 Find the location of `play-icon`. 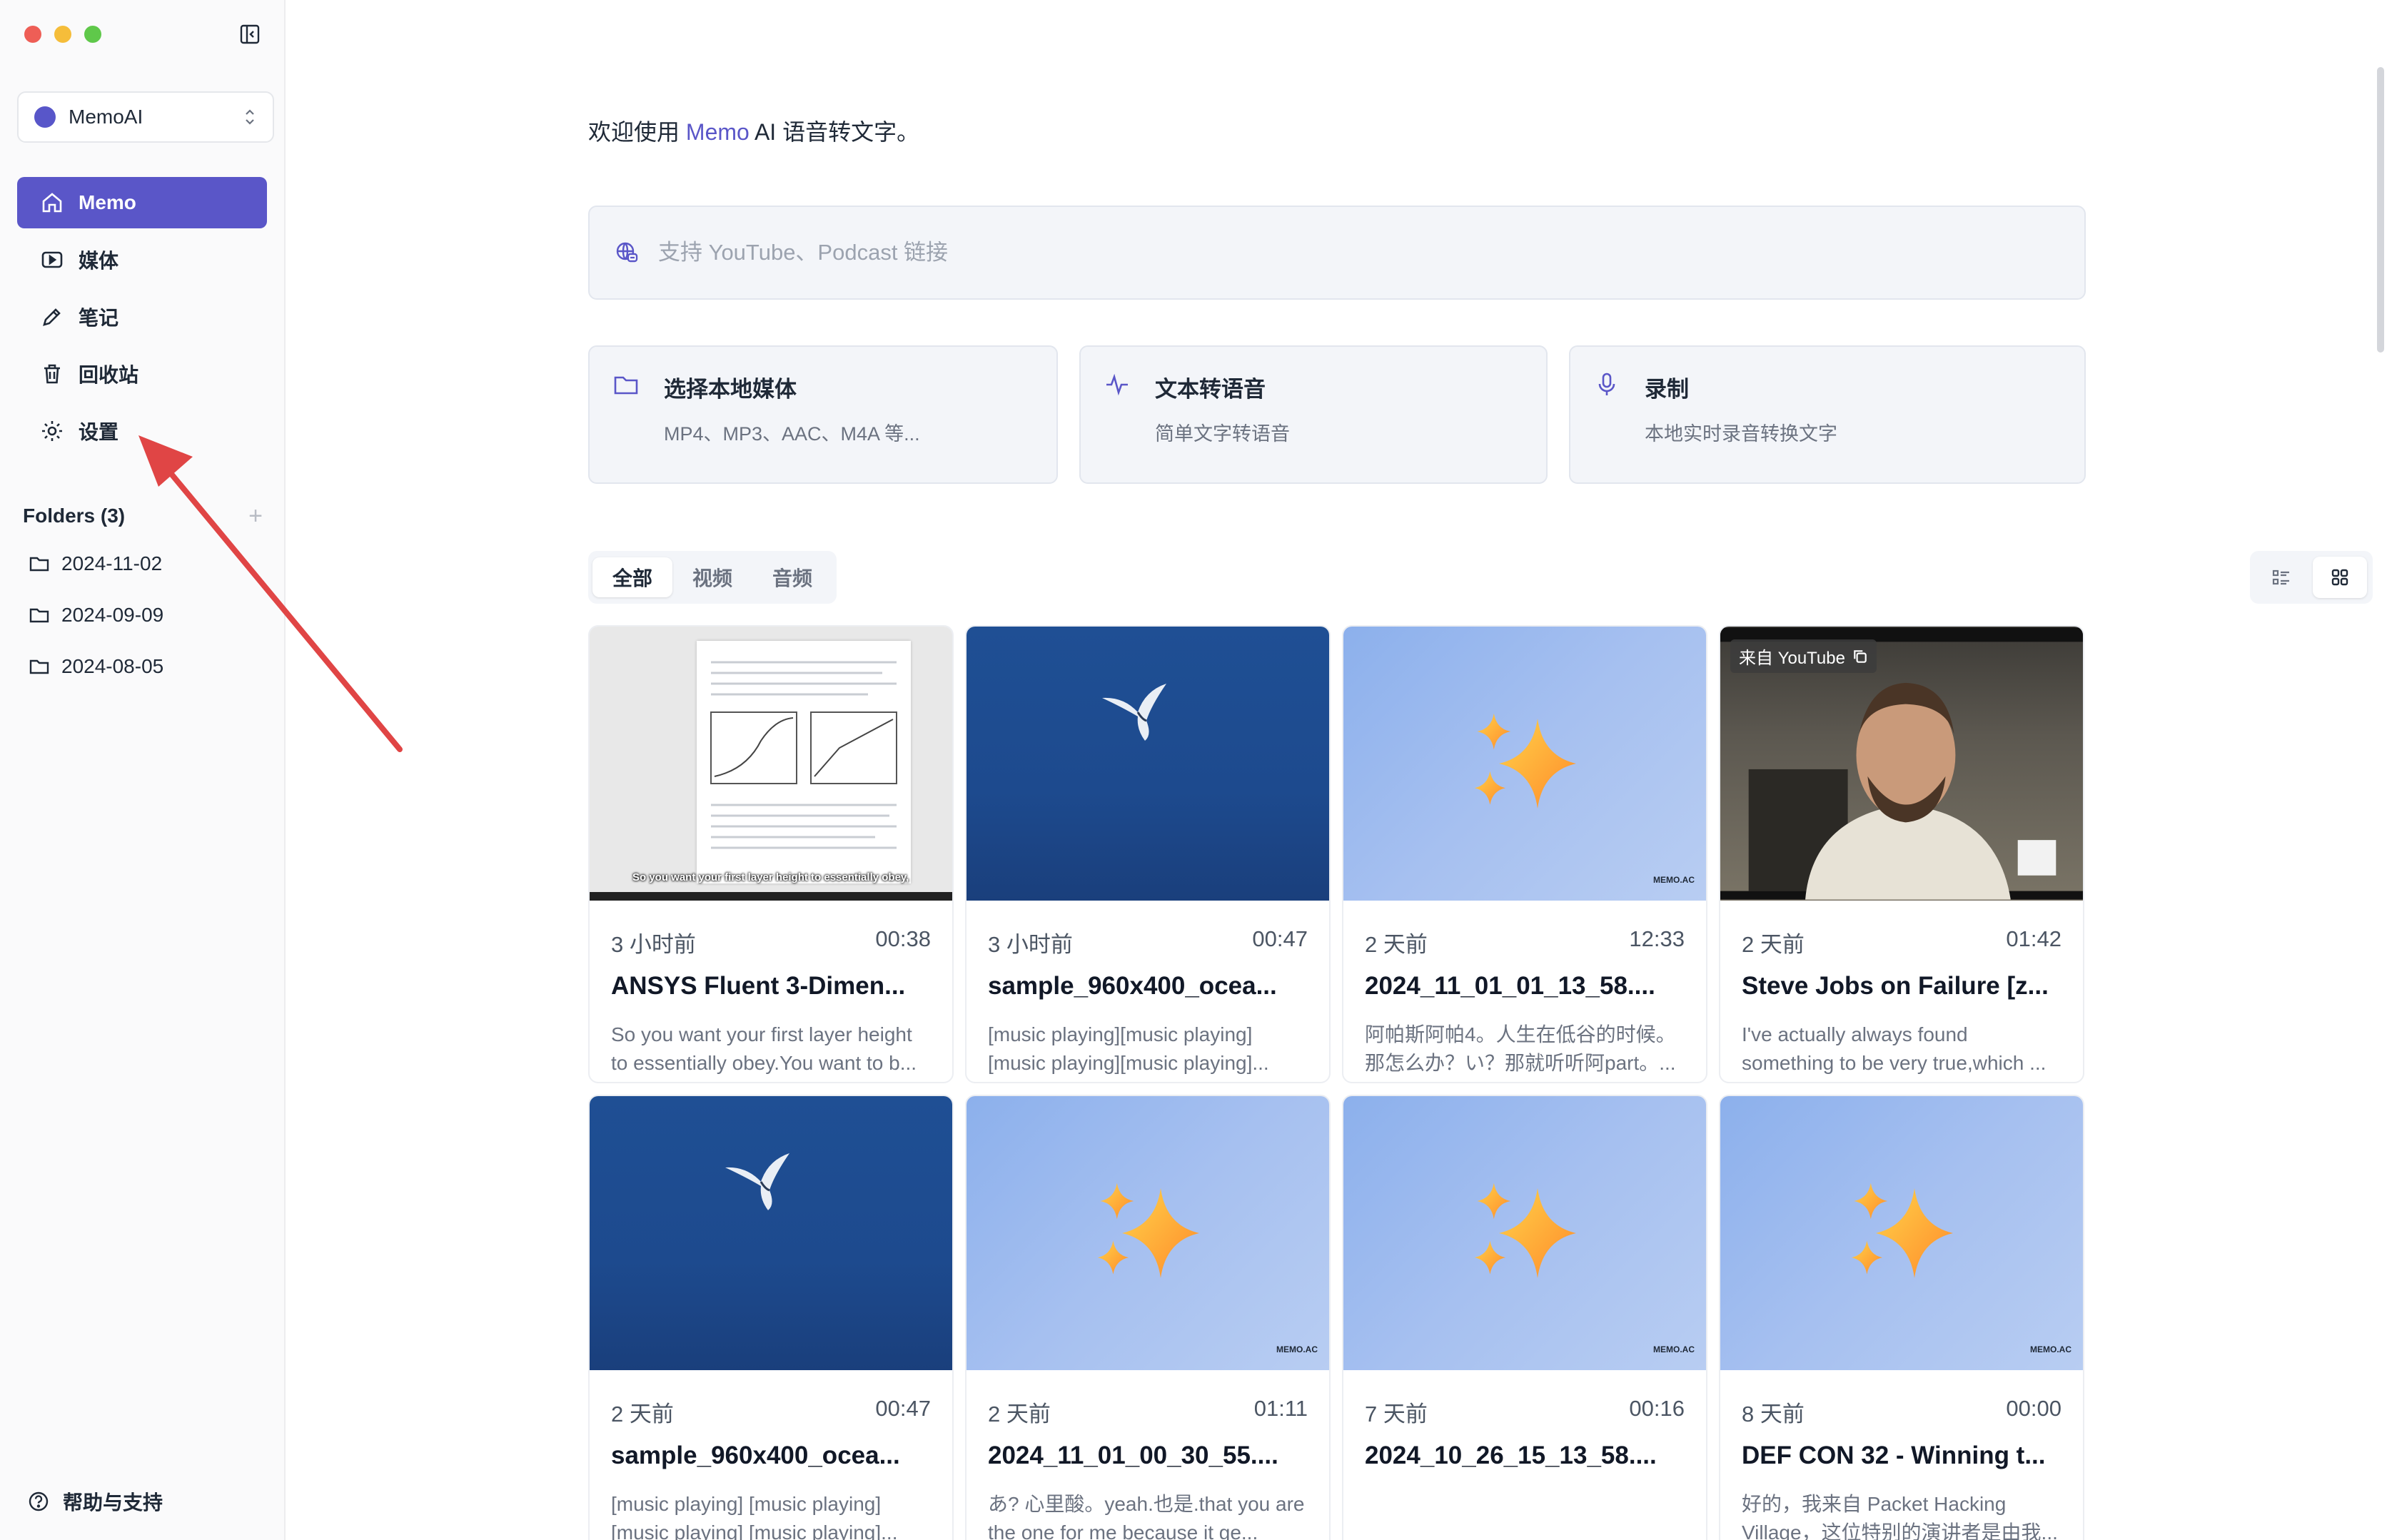

play-icon is located at coordinates (52, 259).